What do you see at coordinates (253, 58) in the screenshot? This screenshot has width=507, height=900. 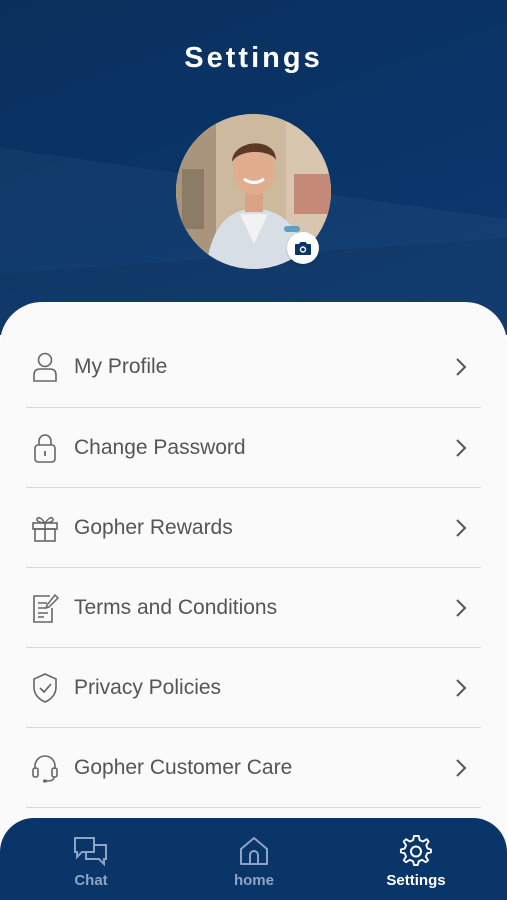 I see `page-title: Settings` at bounding box center [253, 58].